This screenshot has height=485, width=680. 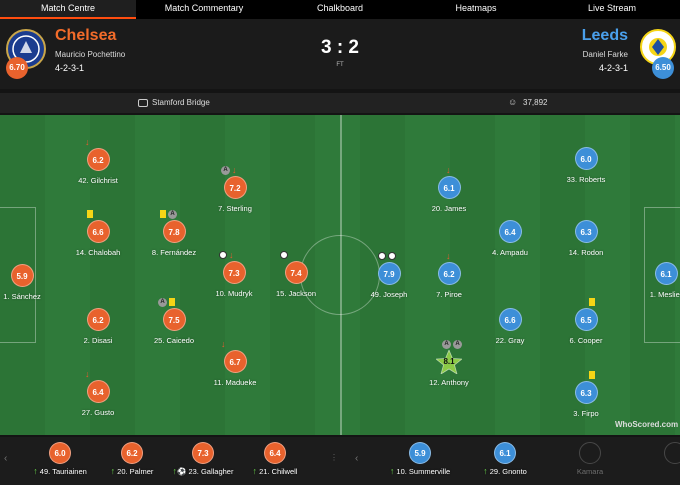 What do you see at coordinates (98, 412) in the screenshot?
I see `player-name: 27. Gusto` at bounding box center [98, 412].